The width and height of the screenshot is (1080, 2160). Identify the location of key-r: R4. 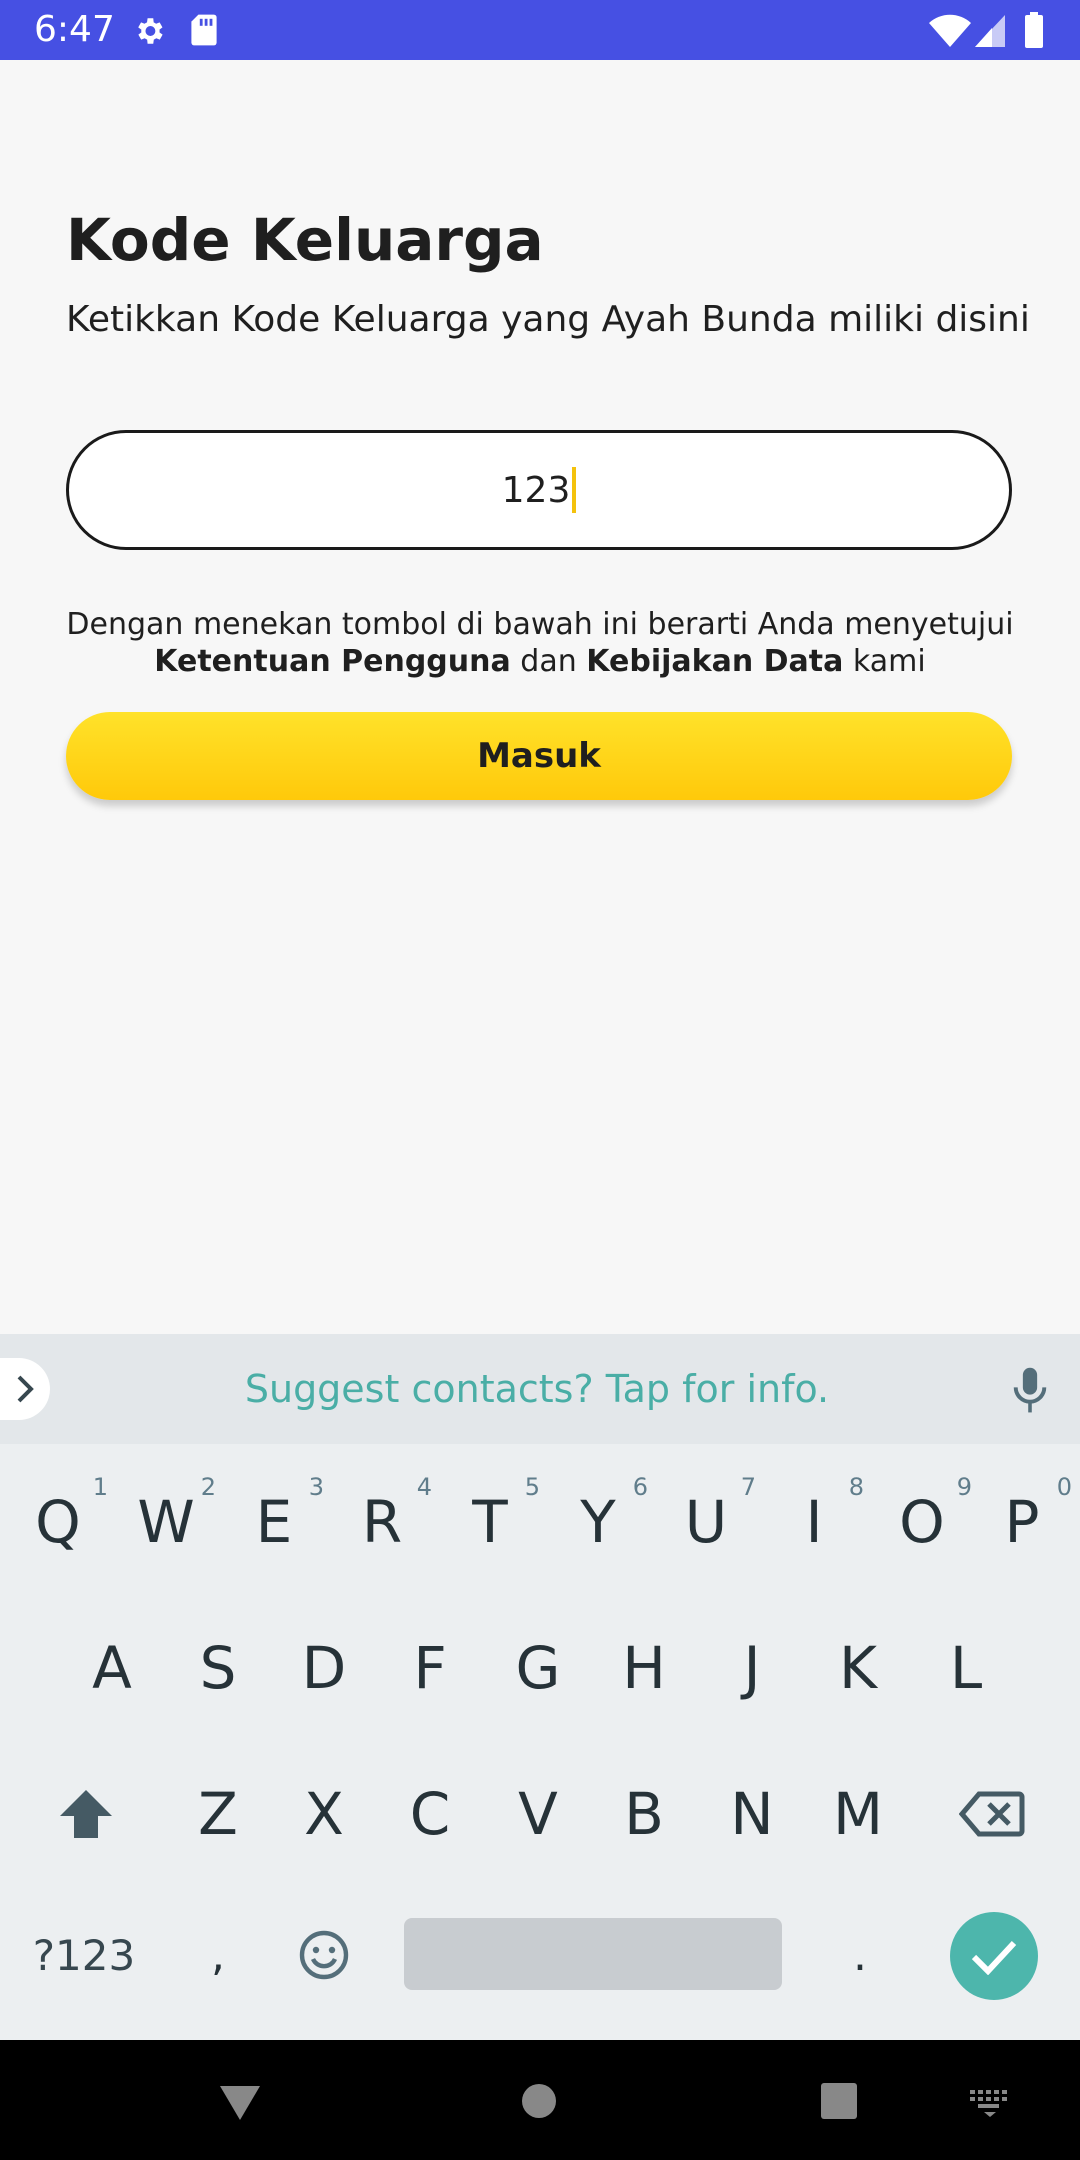
(382, 1522).